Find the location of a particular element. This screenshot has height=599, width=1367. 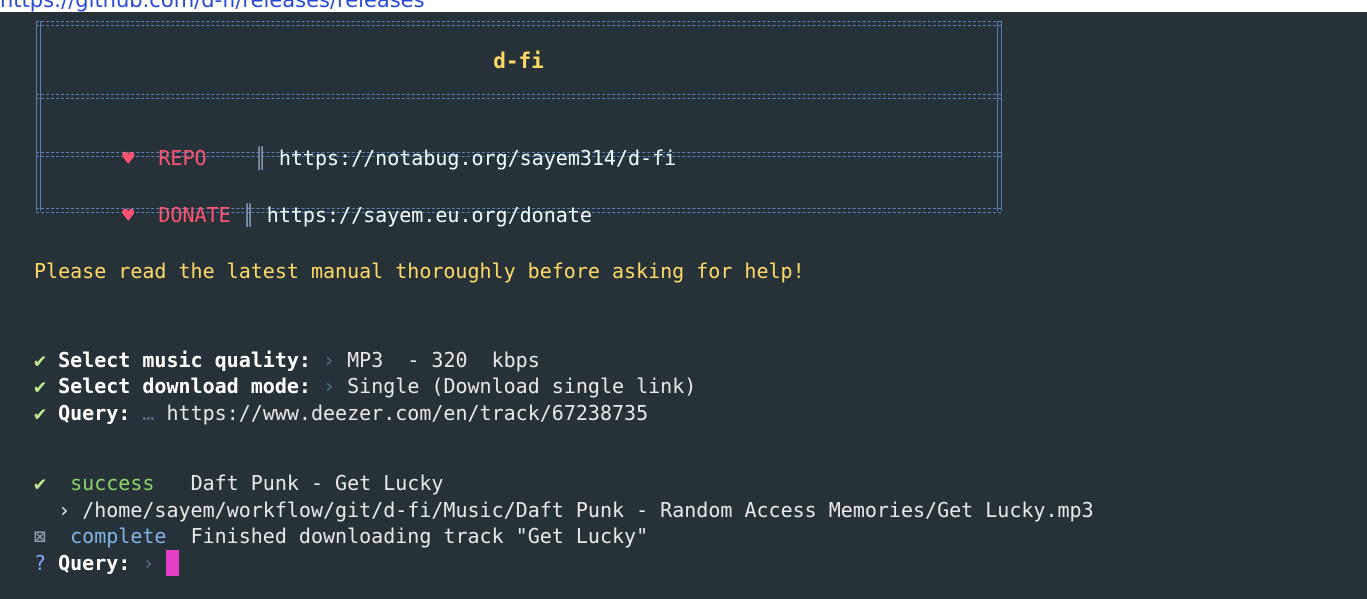

text-cursor is located at coordinates (173, 563).